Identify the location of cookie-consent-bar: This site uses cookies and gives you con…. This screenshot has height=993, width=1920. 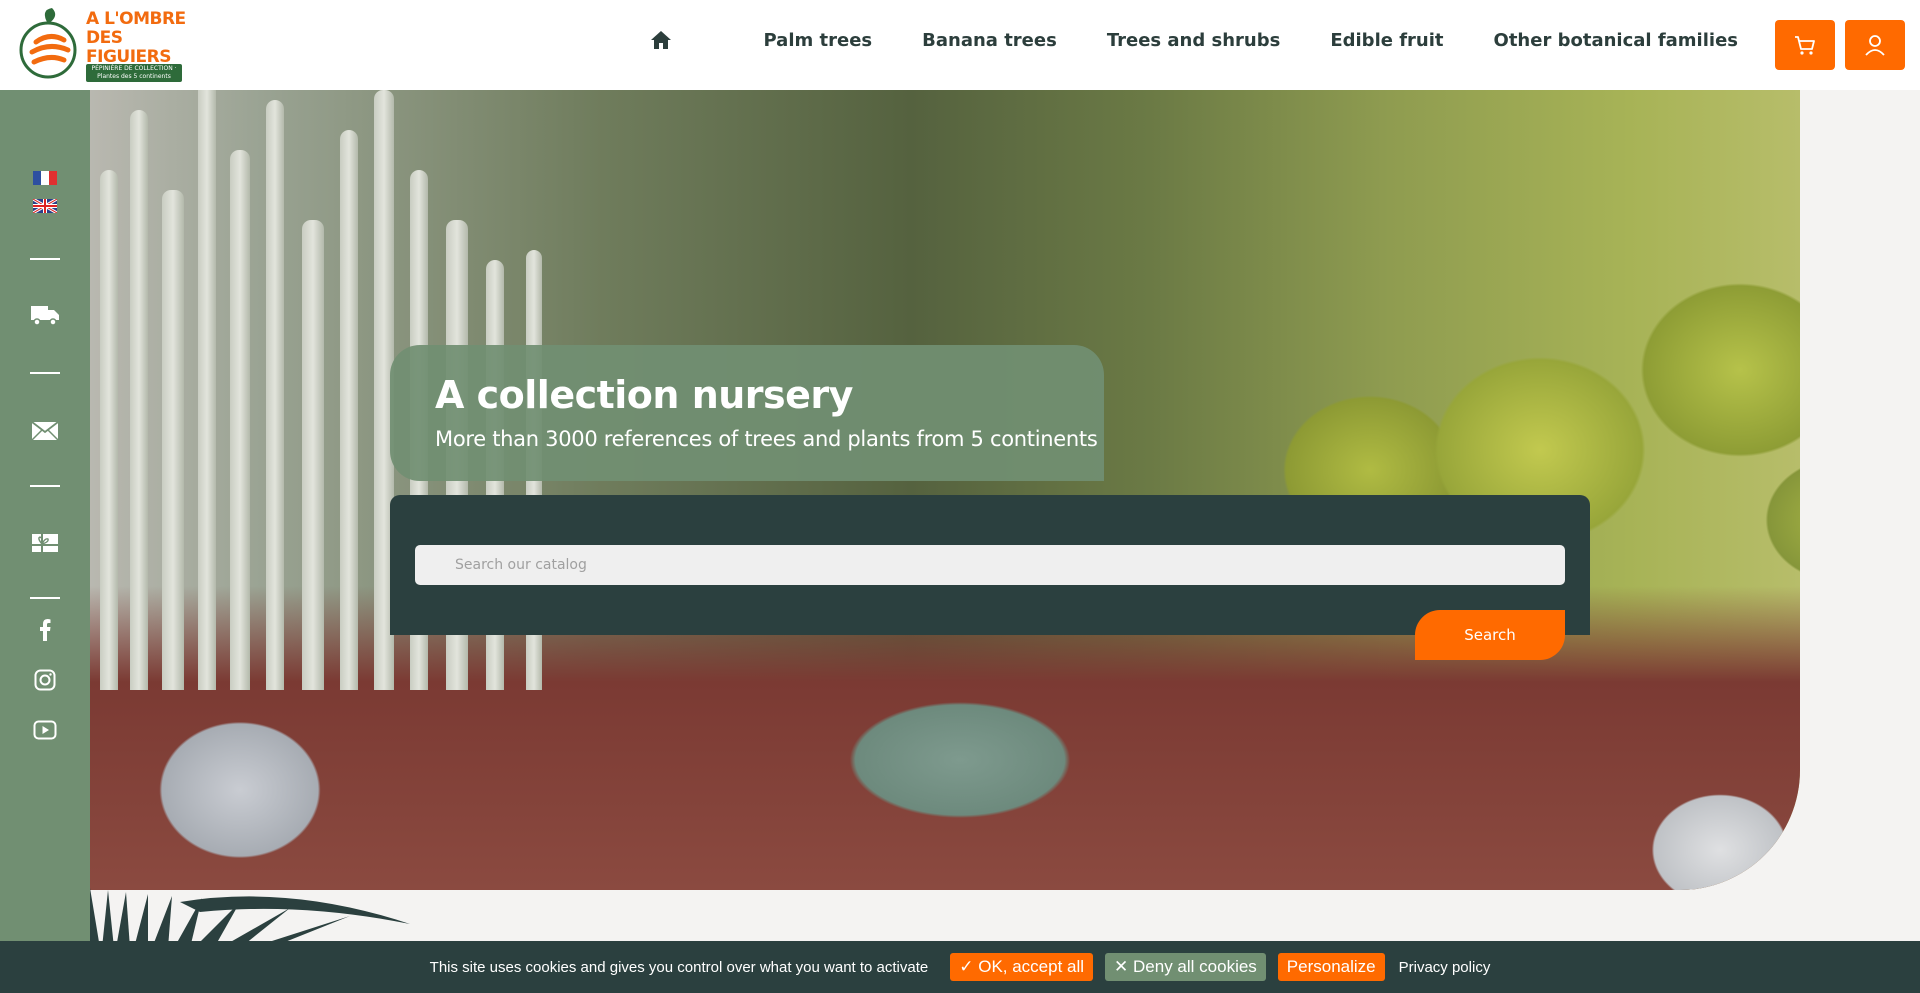
(960, 967).